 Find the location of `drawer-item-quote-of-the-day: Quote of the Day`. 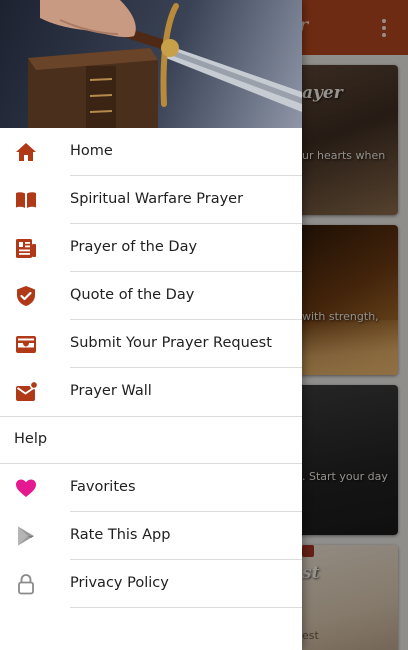

drawer-item-quote-of-the-day: Quote of the Day is located at coordinates (151, 296).